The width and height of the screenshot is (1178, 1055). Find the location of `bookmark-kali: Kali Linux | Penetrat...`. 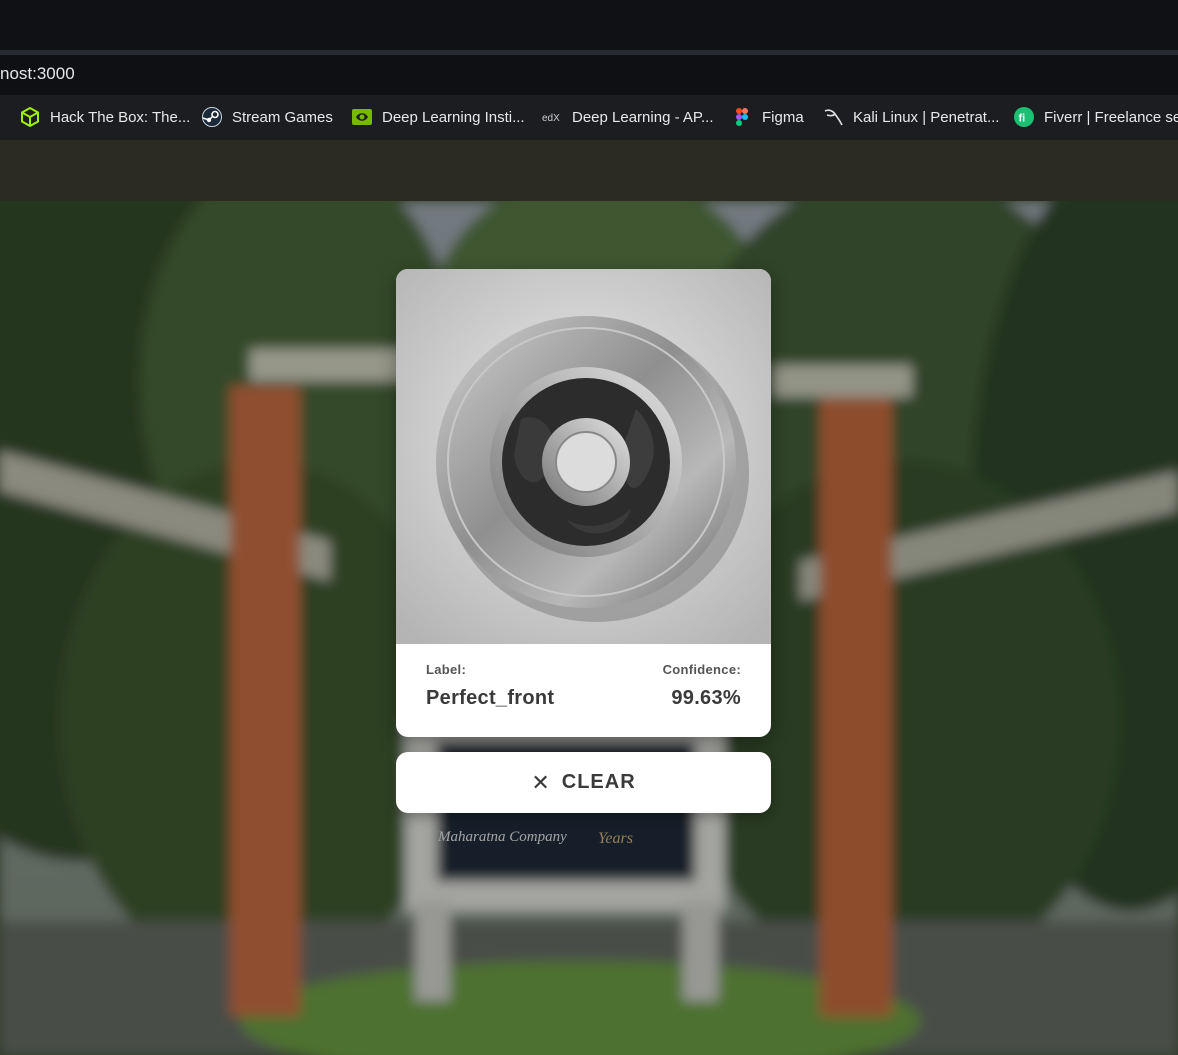

bookmark-kali: Kali Linux | Penetrat... is located at coordinates (911, 117).